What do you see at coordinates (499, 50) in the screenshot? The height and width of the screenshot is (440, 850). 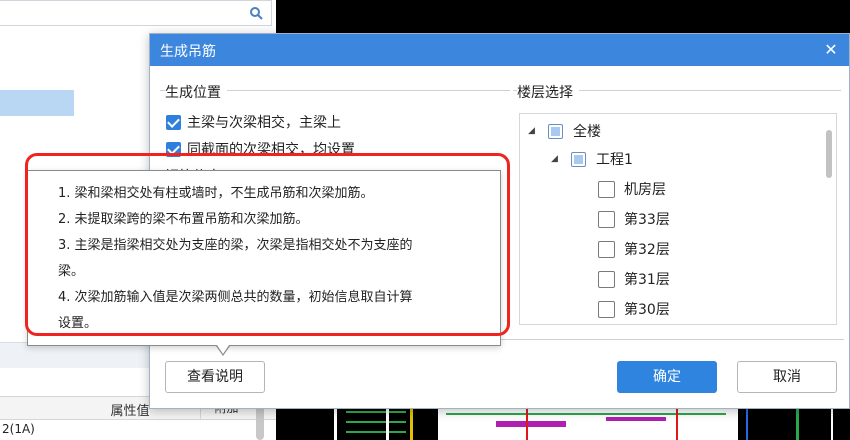 I see `dialog-titlebar: 生成吊筋 ✕` at bounding box center [499, 50].